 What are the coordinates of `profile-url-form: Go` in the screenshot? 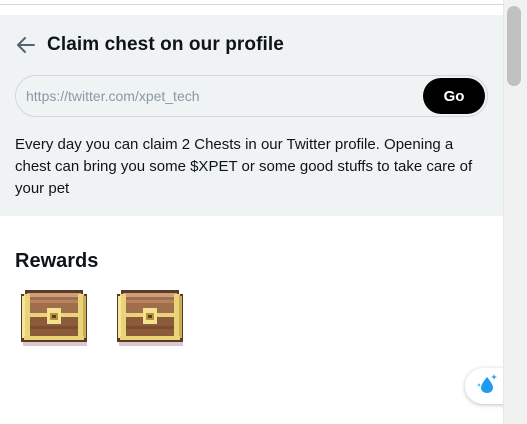 It's located at (251, 96).